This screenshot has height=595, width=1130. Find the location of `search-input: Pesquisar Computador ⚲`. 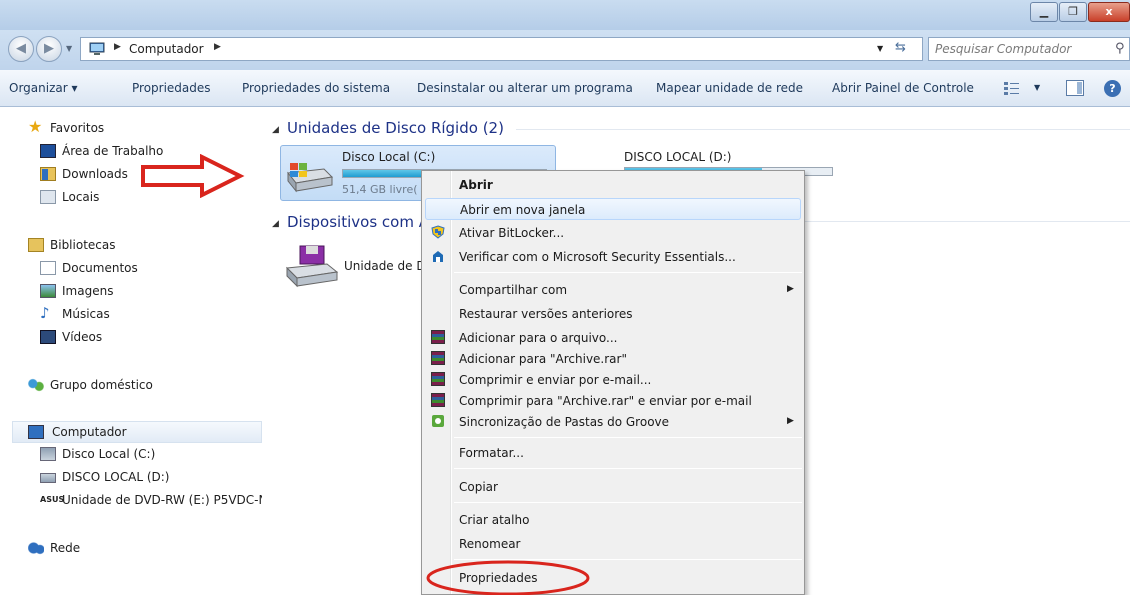

search-input: Pesquisar Computador ⚲ is located at coordinates (1029, 49).